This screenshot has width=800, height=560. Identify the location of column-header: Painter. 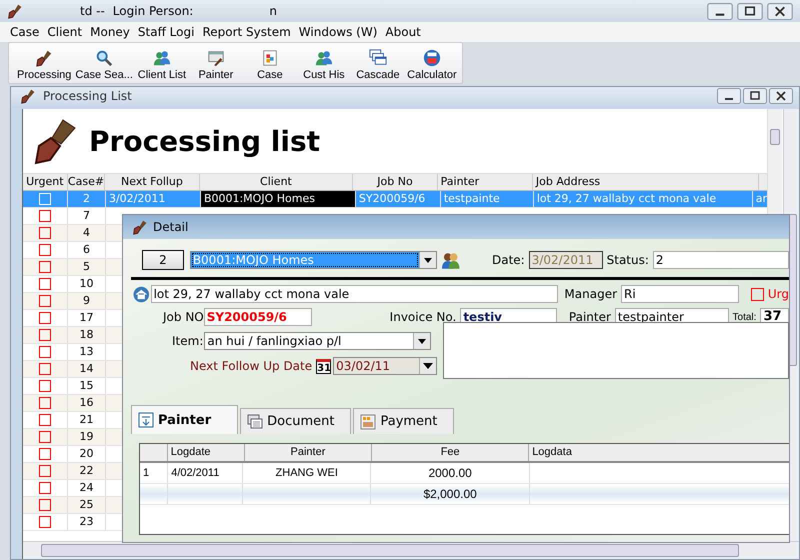
(485, 182).